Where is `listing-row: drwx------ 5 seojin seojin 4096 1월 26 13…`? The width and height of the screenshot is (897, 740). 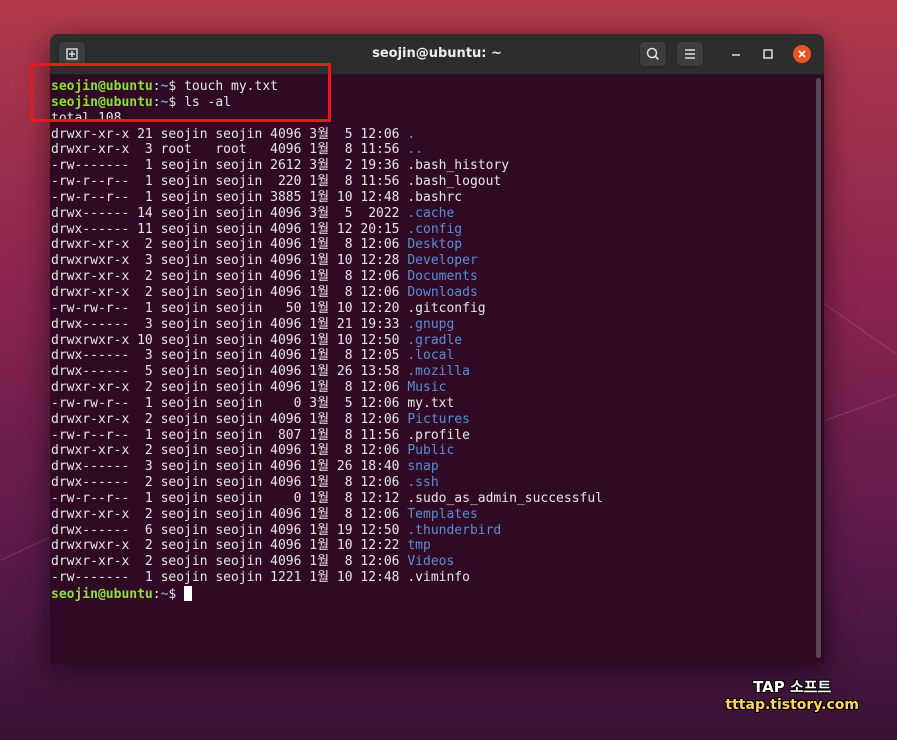 listing-row: drwx------ 5 seojin seojin 4096 1월 26 13… is located at coordinates (437, 372).